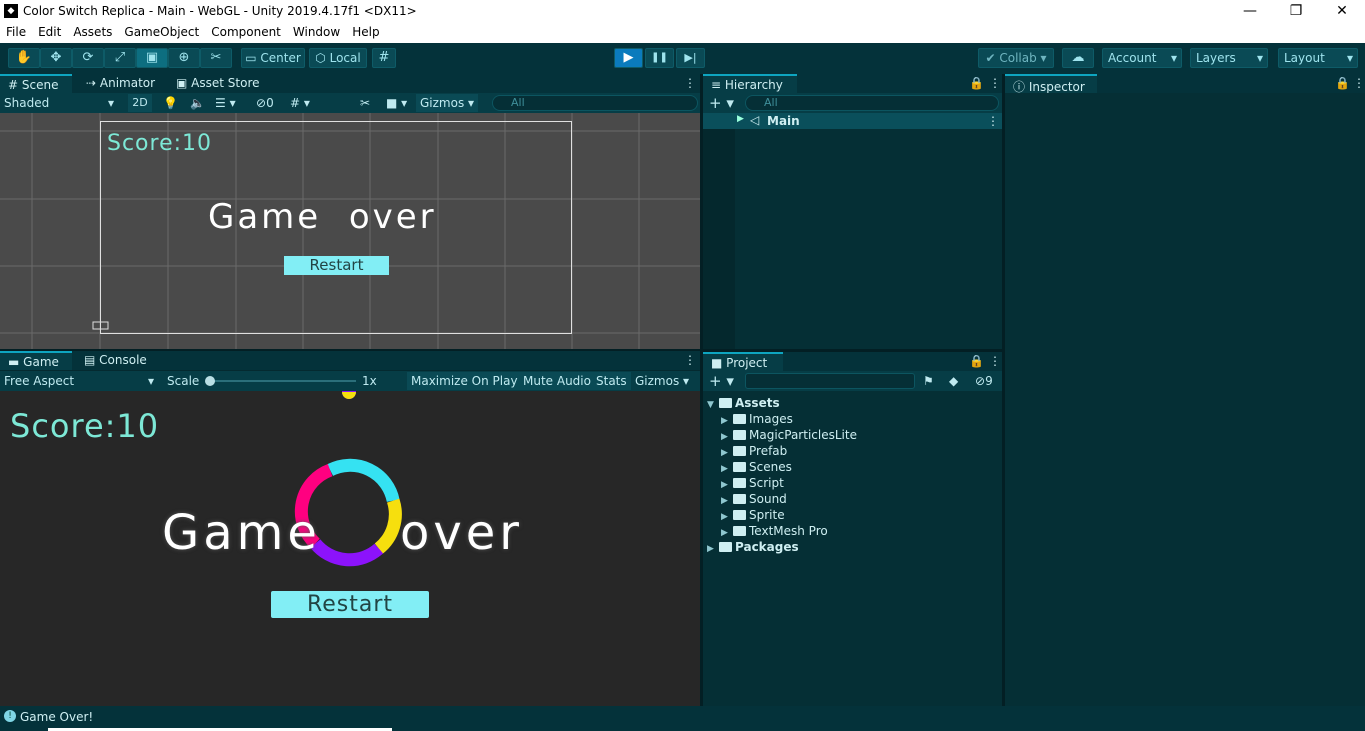 Image resolution: width=1365 pixels, height=731 pixels. Describe the element at coordinates (754, 451) in the screenshot. I see `tree-item-folder: ▶ Prefab` at that location.